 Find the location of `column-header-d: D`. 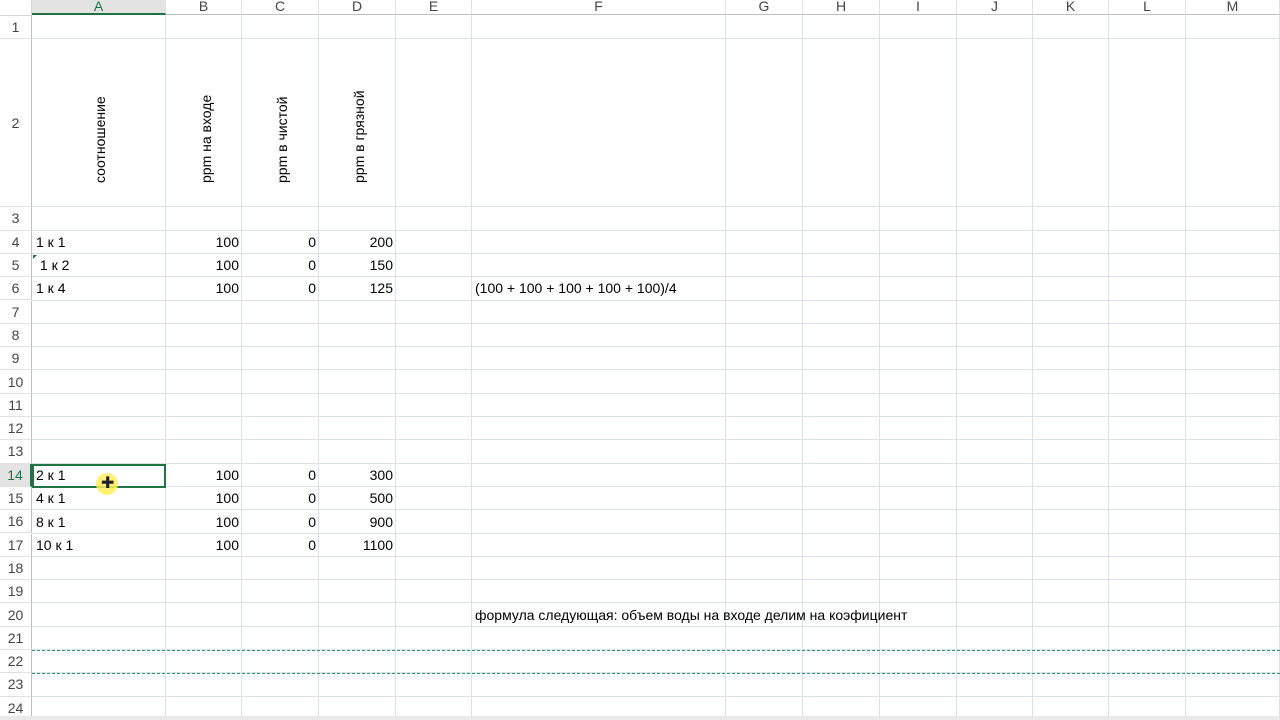

column-header-d: D is located at coordinates (357, 7).